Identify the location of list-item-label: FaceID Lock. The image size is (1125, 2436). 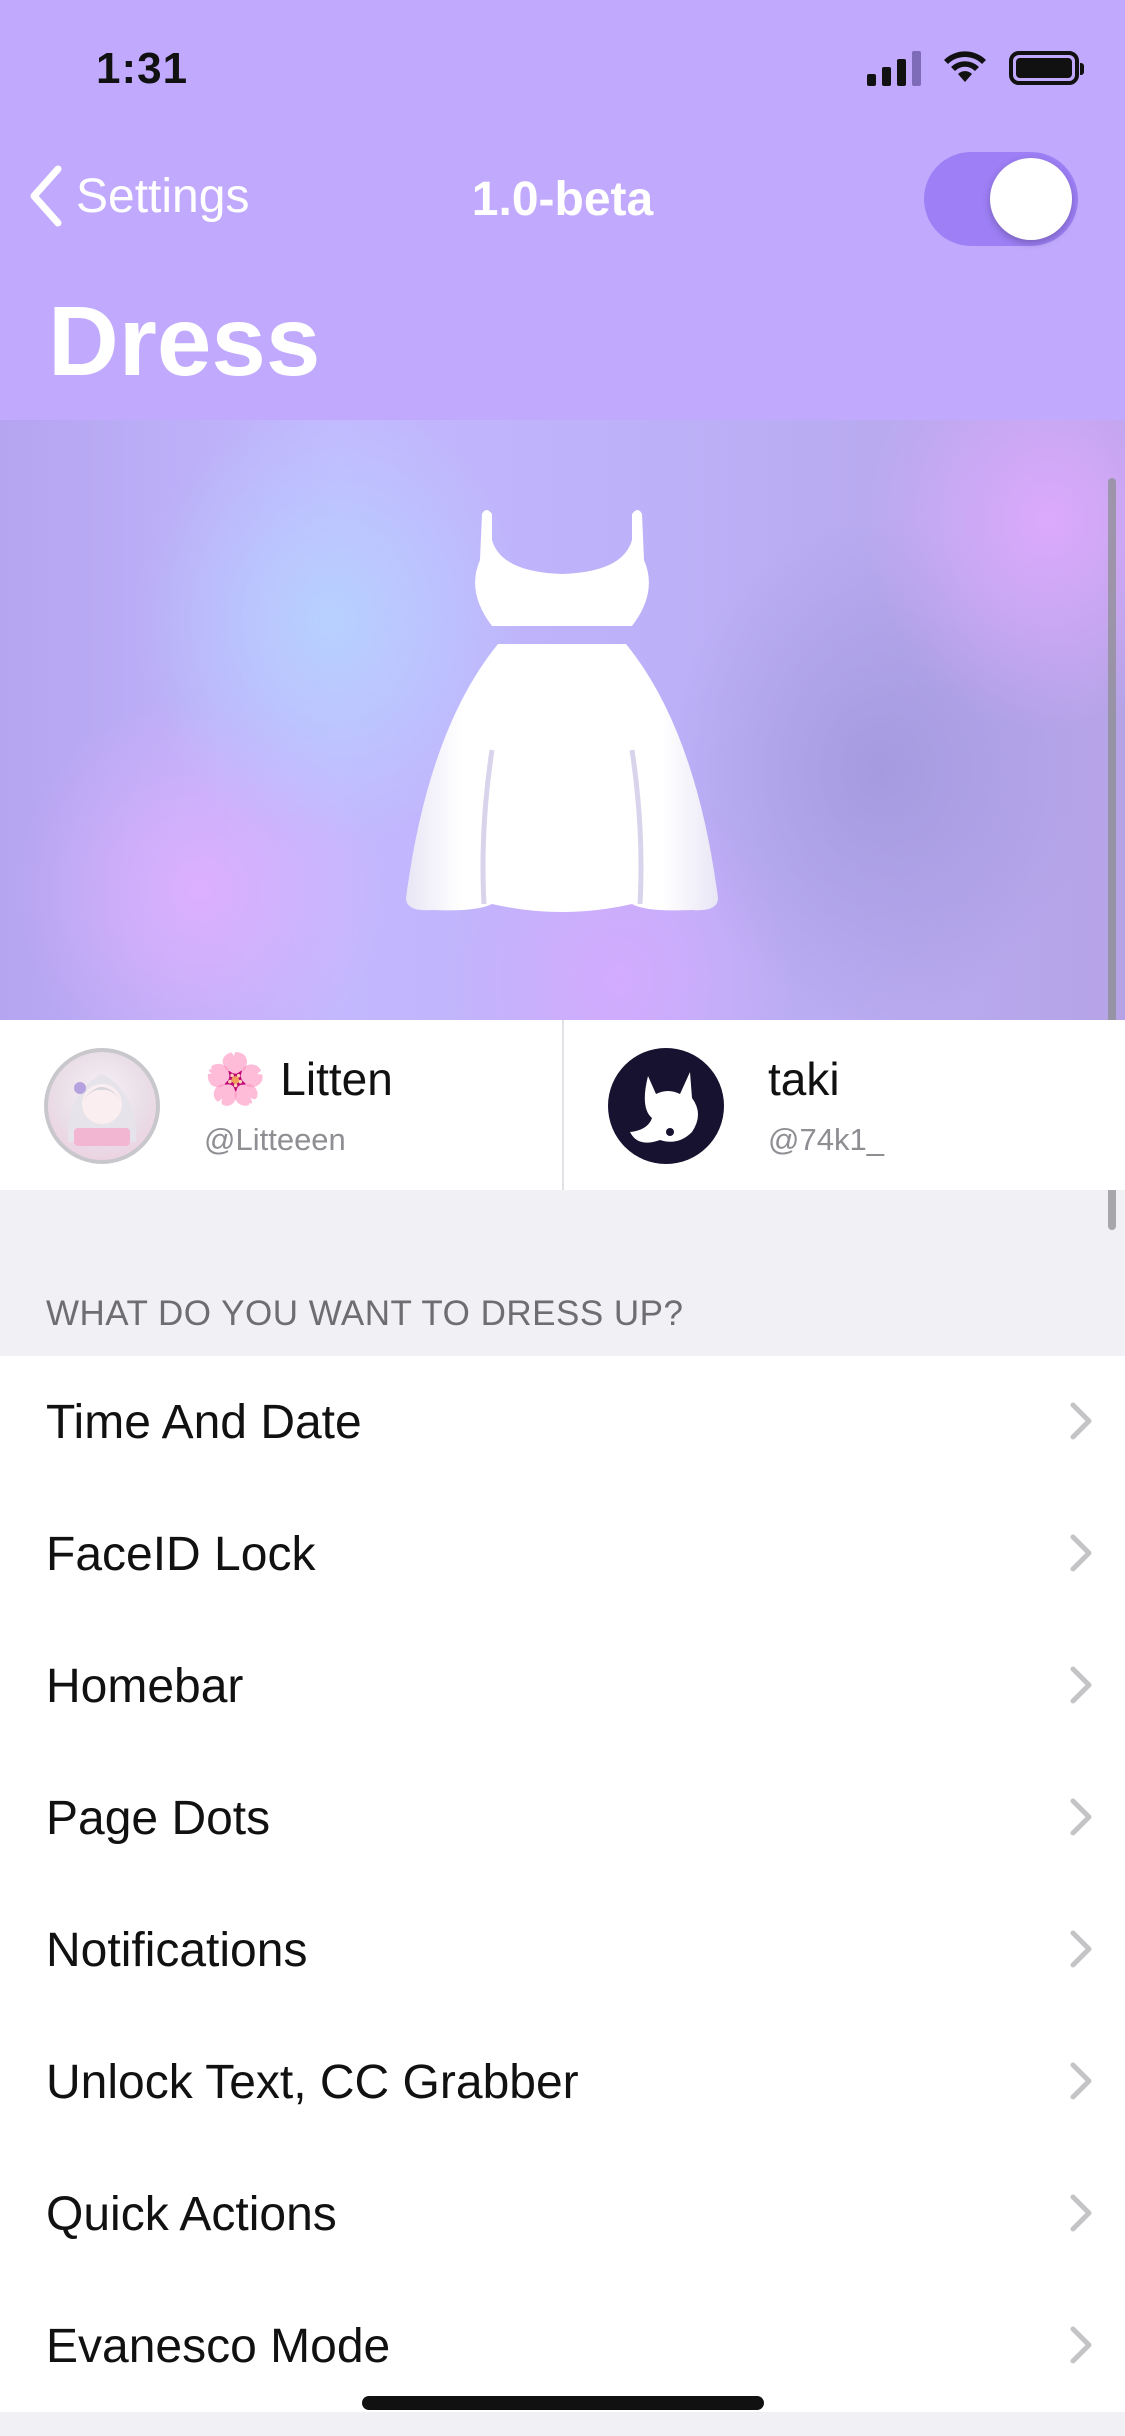
(181, 1554).